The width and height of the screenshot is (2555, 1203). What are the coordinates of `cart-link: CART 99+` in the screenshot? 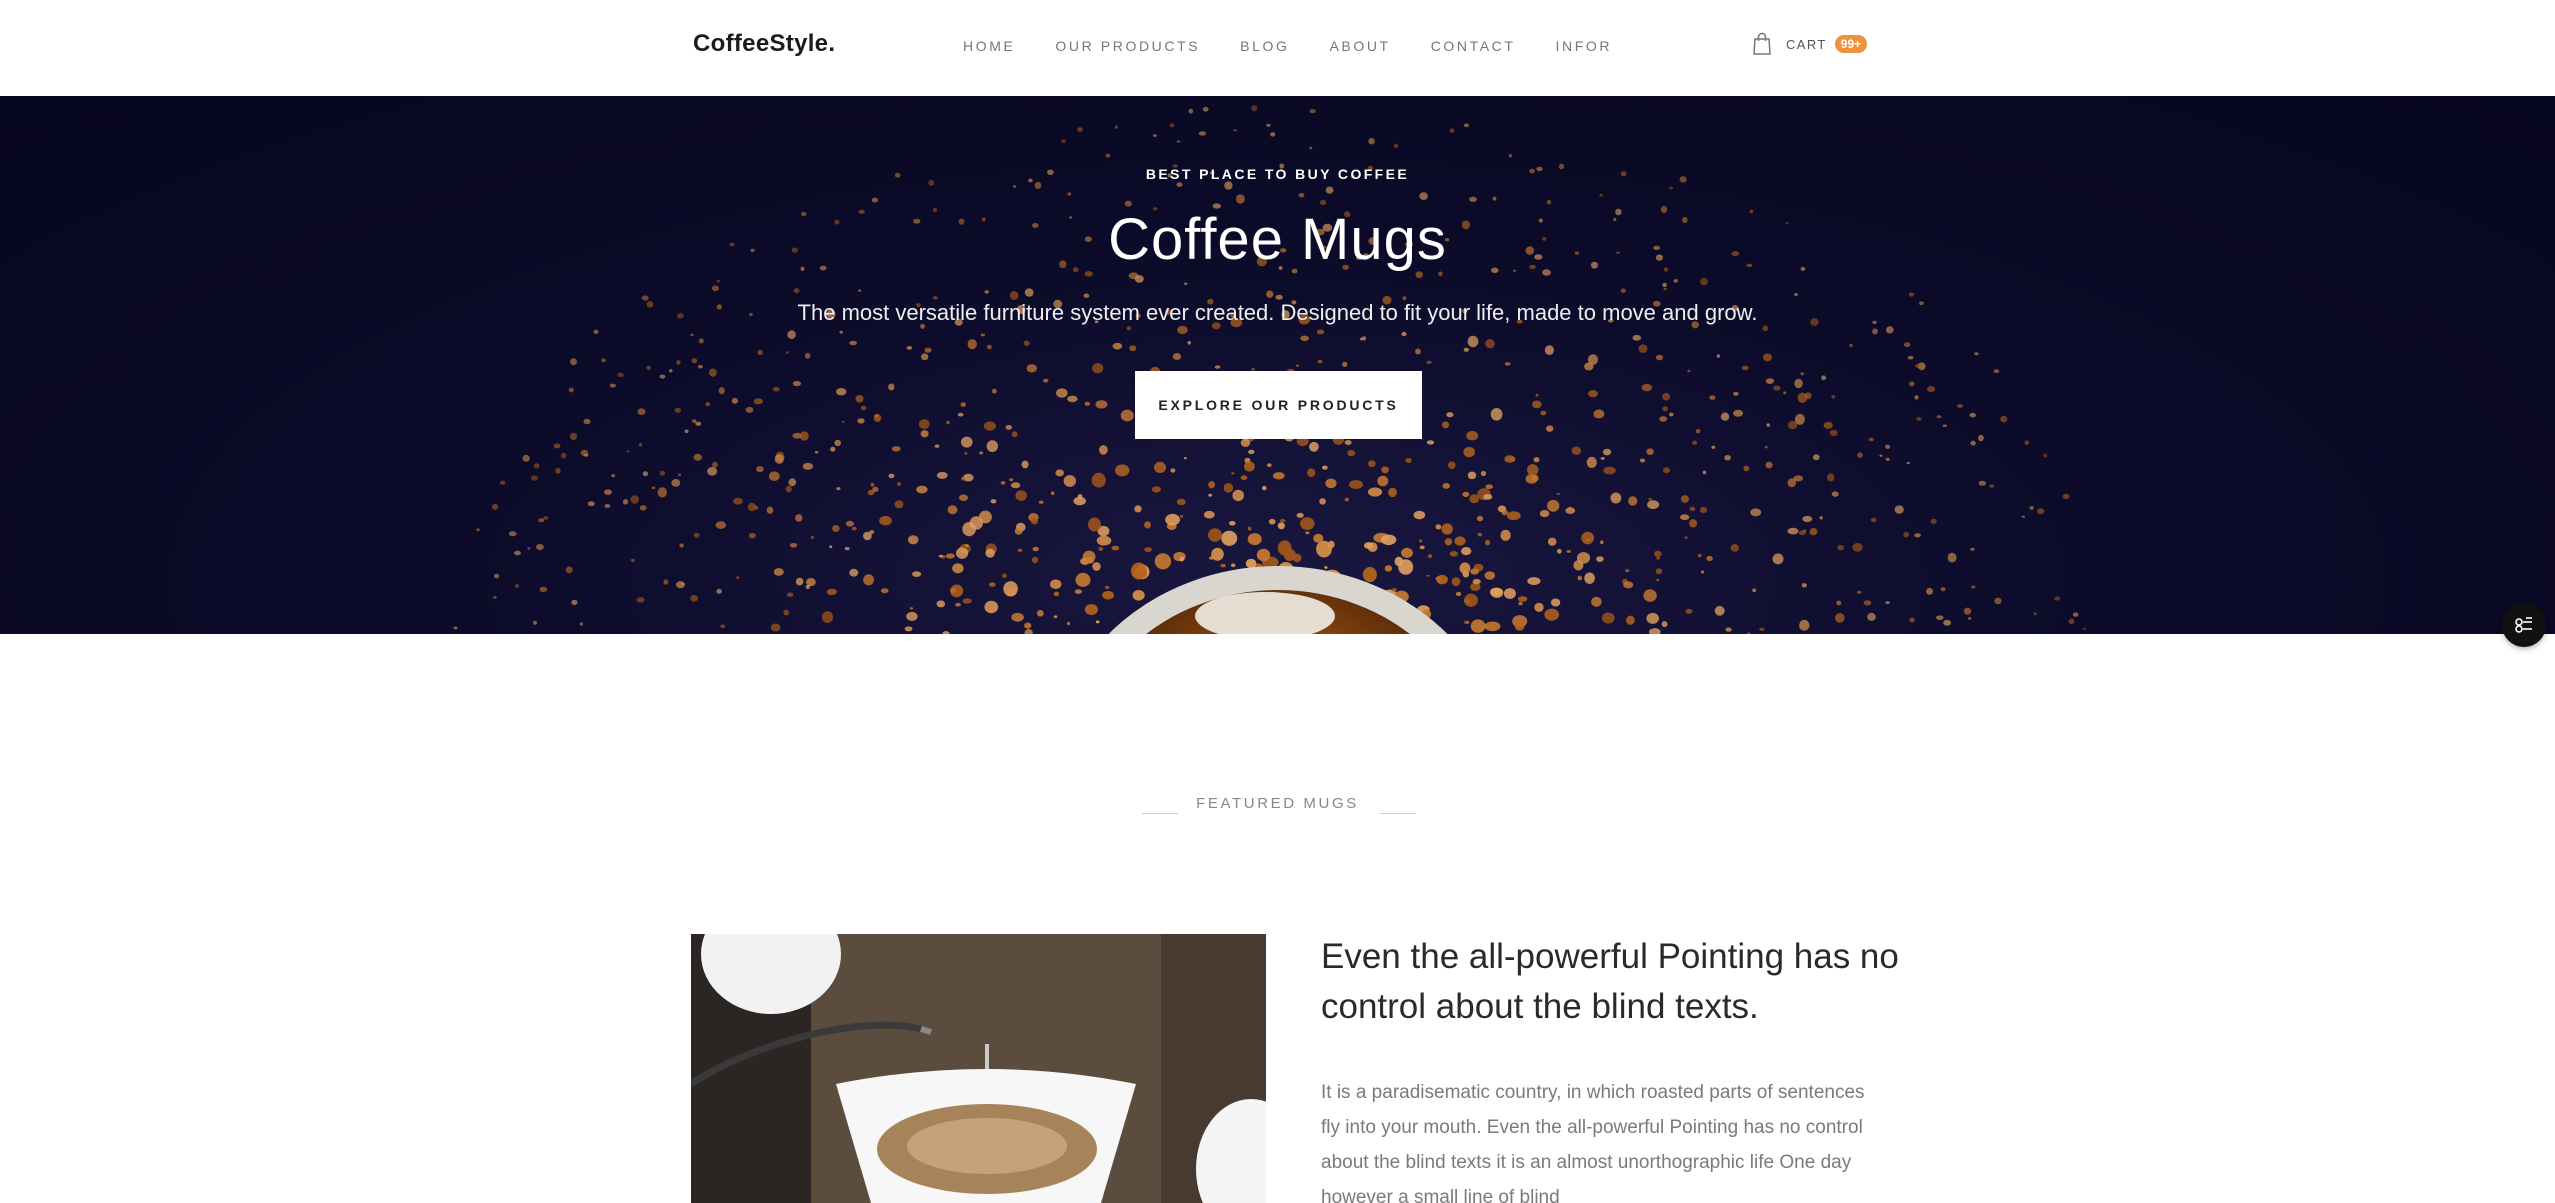 It's located at (1810, 44).